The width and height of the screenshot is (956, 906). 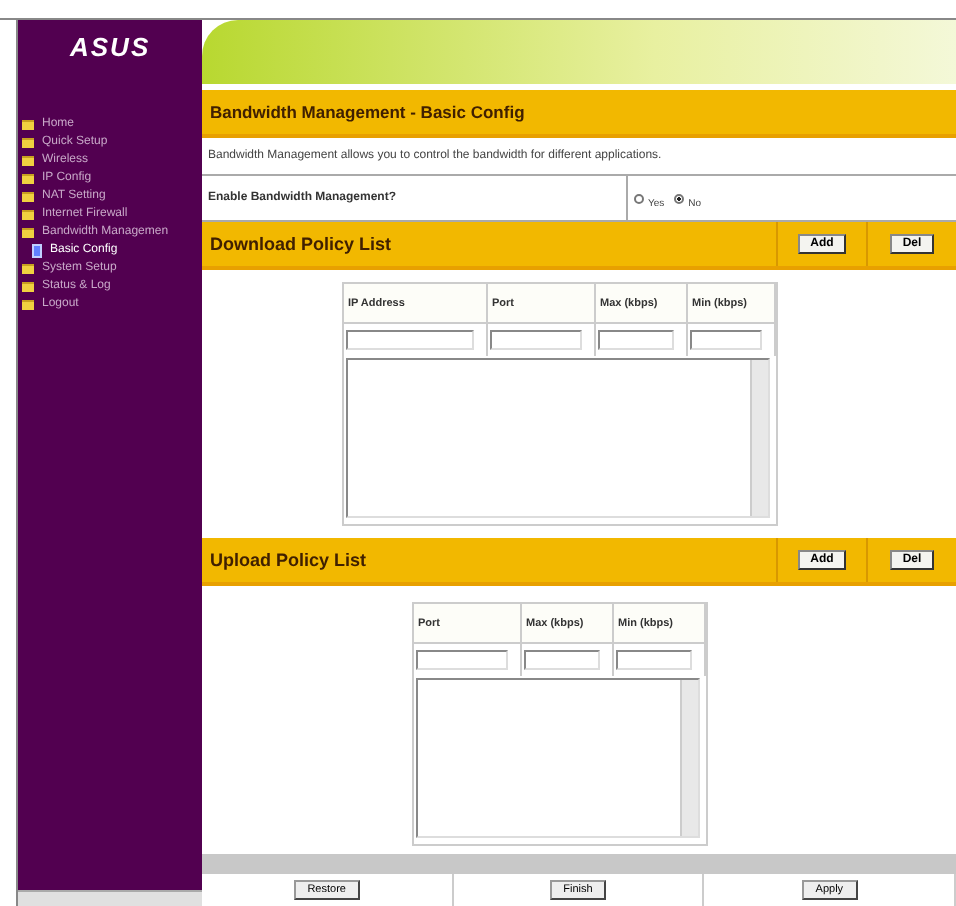 I want to click on section-title: Download Policy List, so click(x=301, y=244).